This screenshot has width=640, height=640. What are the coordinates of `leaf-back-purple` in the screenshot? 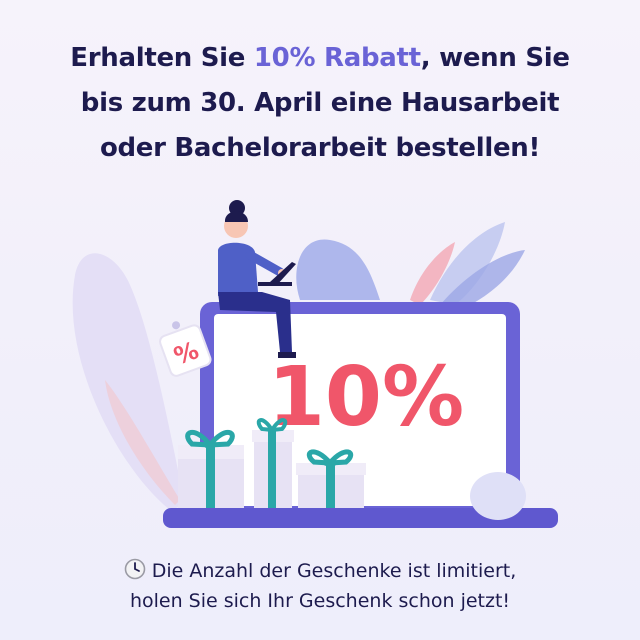 It's located at (338, 269).